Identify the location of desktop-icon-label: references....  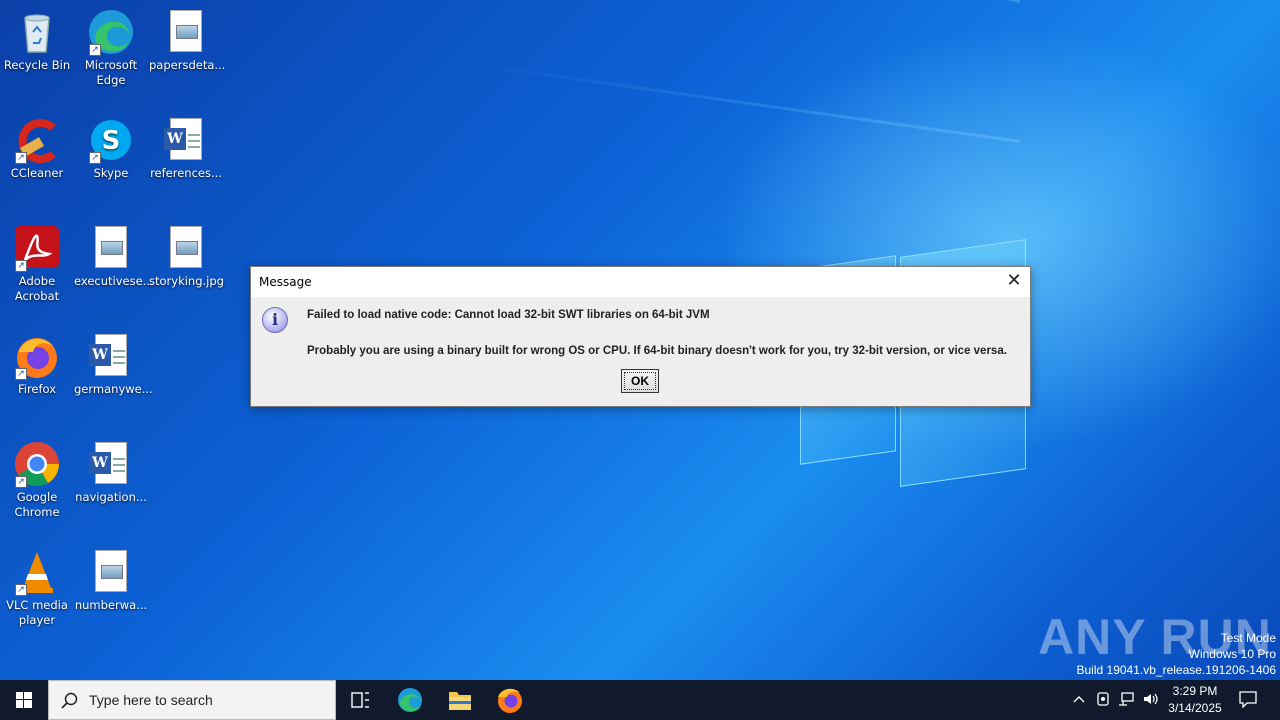
(186, 173).